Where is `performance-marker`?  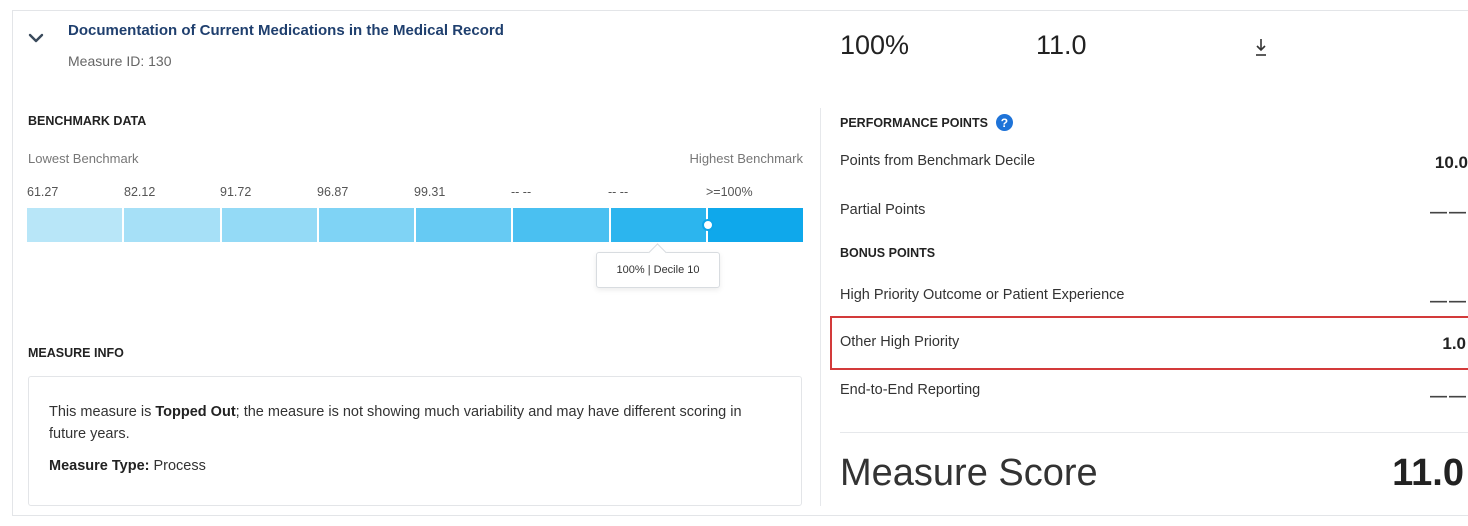
performance-marker is located at coordinates (708, 225).